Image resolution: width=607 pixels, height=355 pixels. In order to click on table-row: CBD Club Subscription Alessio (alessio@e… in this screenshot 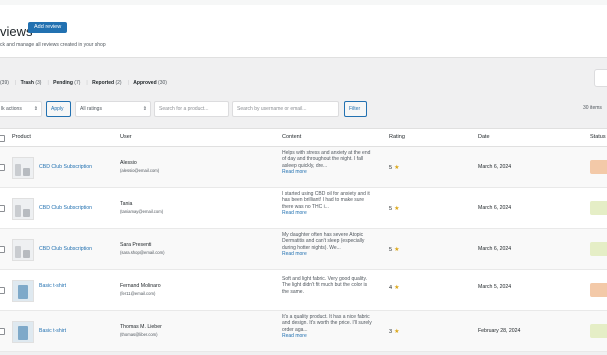, I will do `click(303, 167)`.